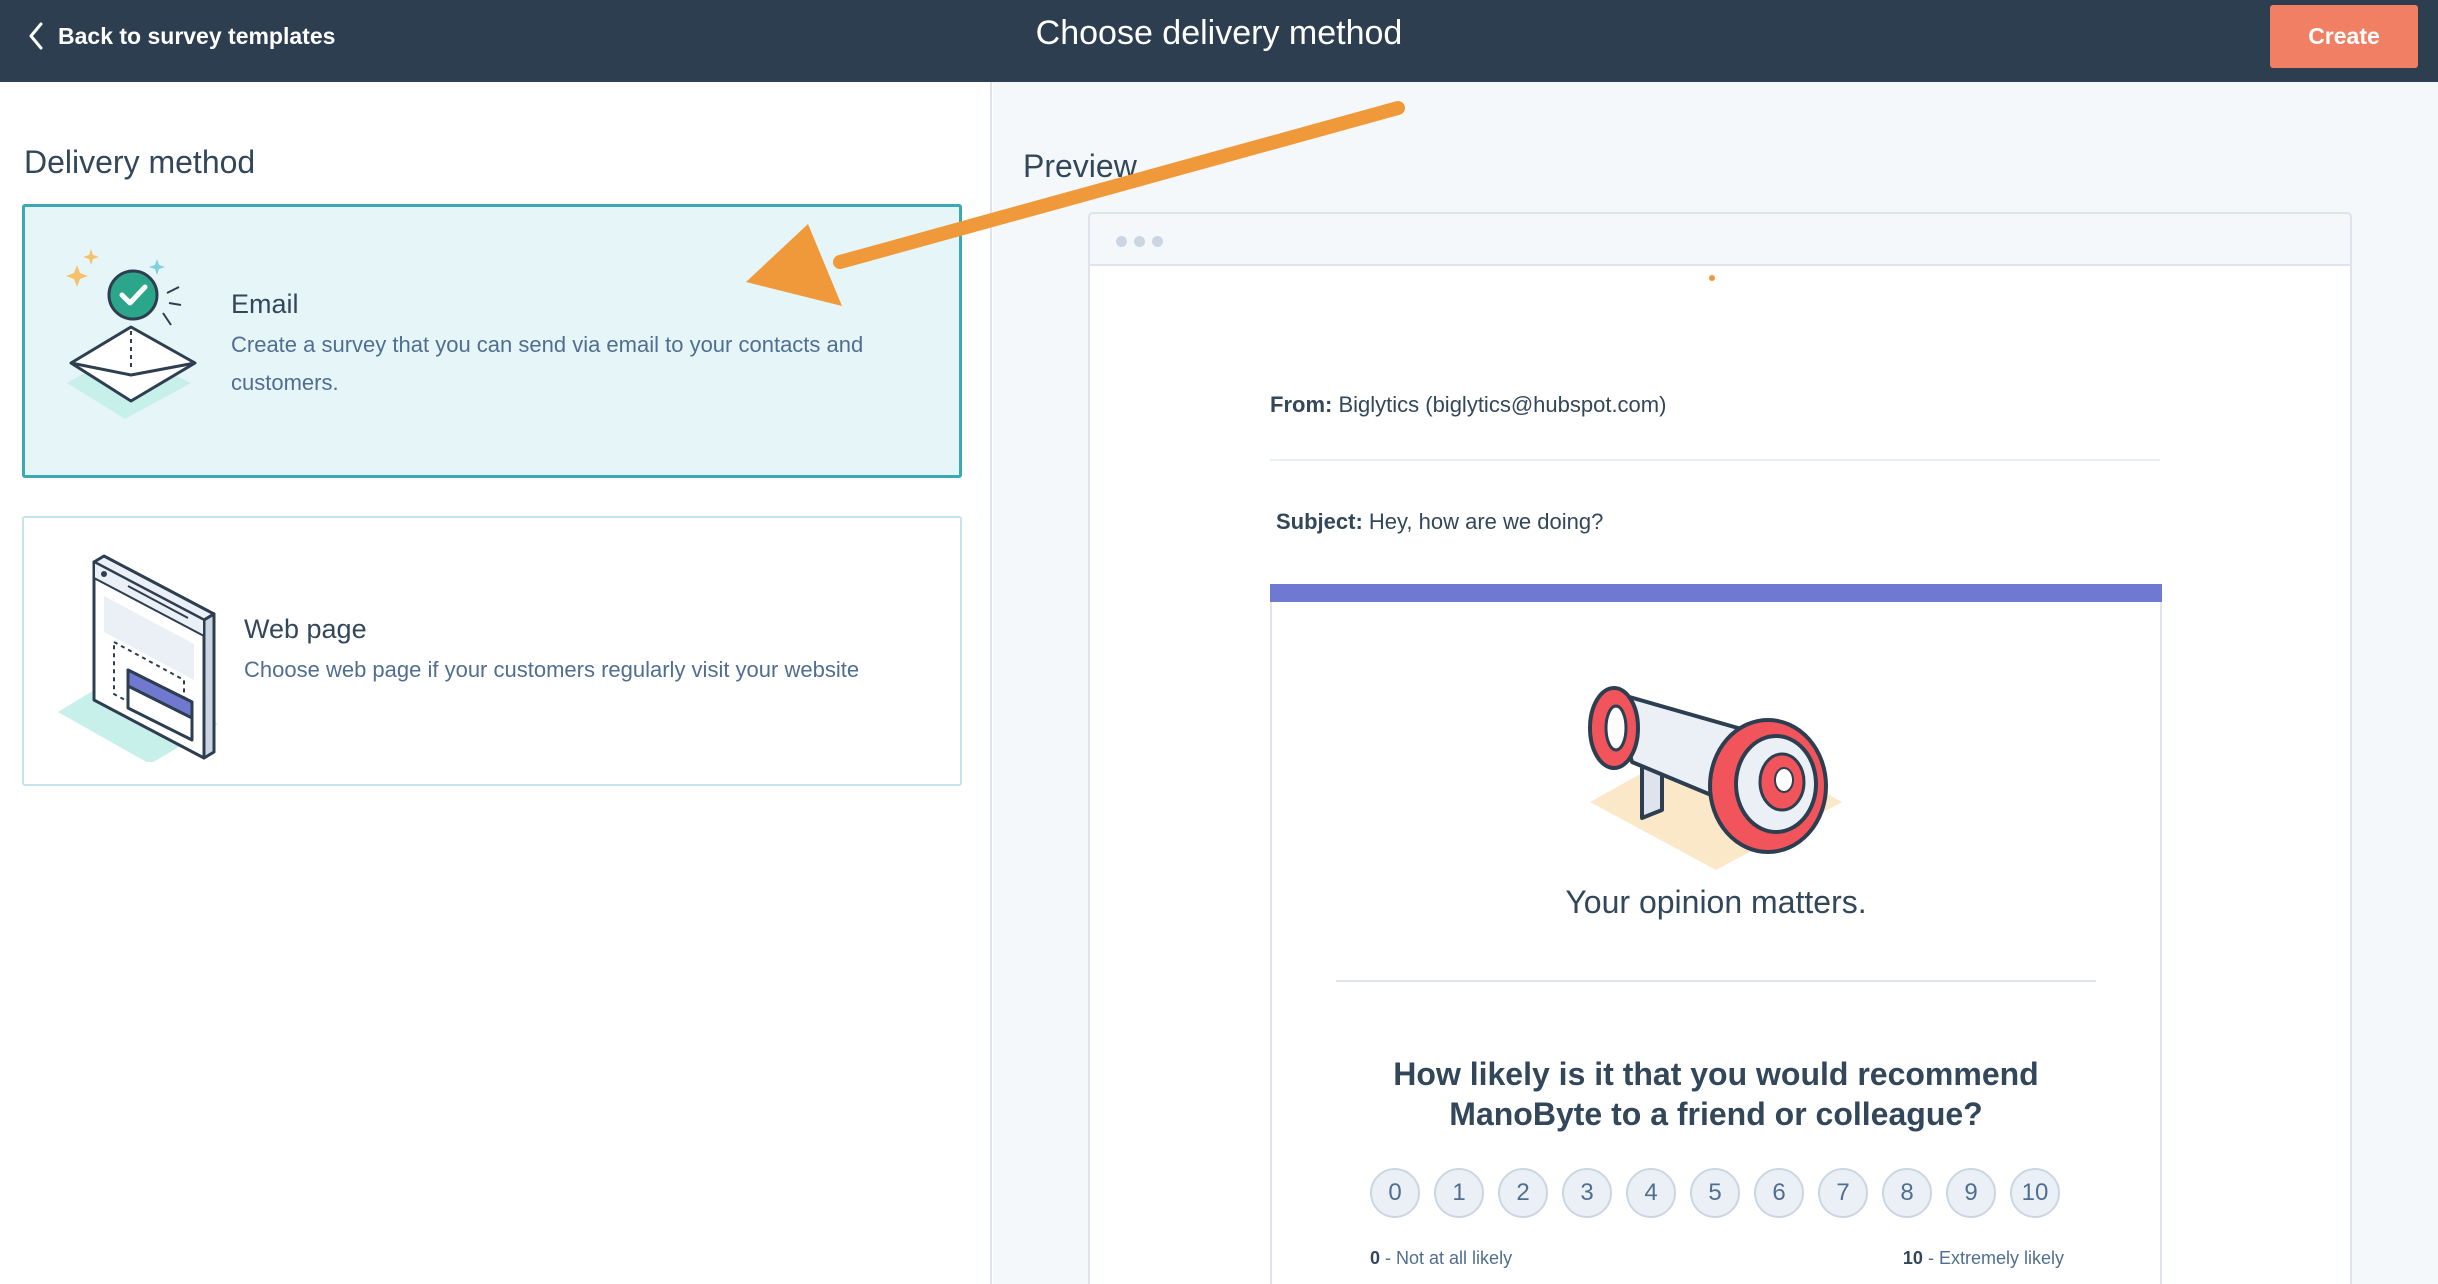 The image size is (2438, 1284). What do you see at coordinates (1995, 1258) in the screenshot?
I see `scale-high-text: - Extremely likely` at bounding box center [1995, 1258].